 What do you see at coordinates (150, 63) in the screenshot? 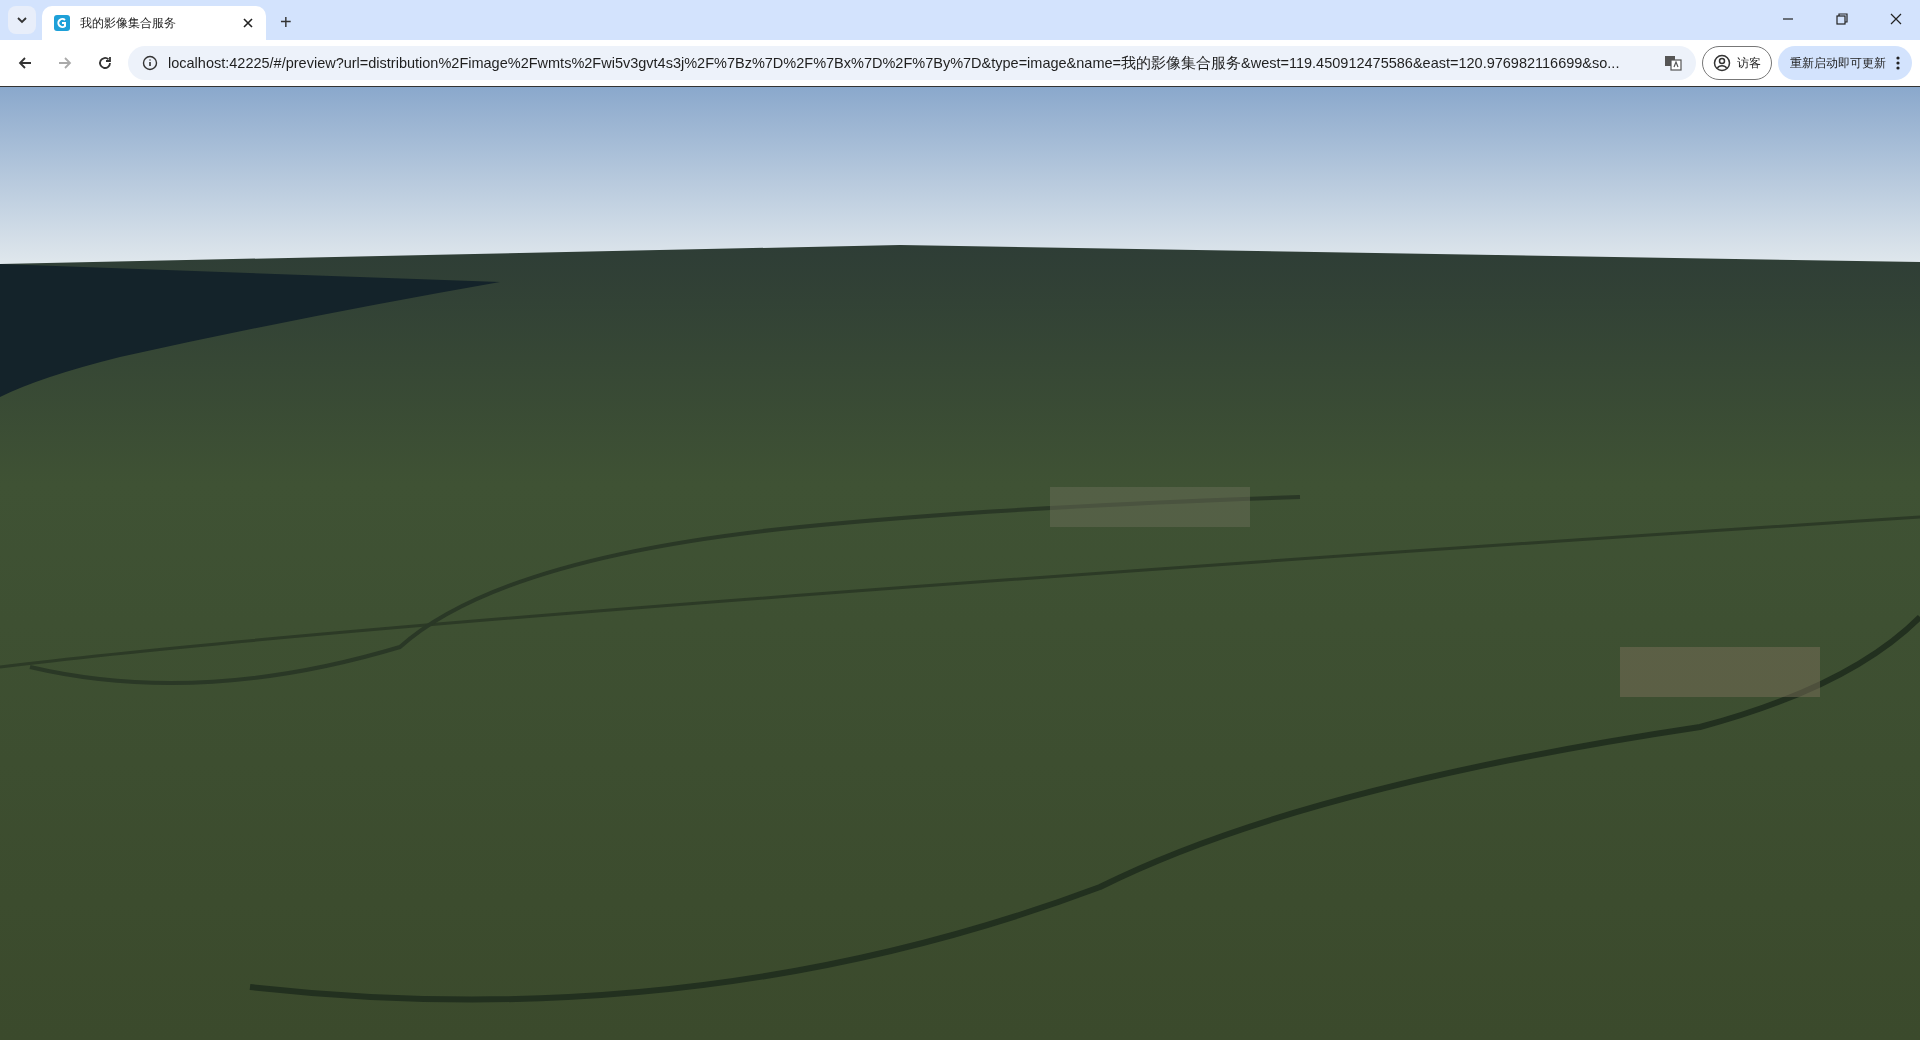
I see `info-icon` at bounding box center [150, 63].